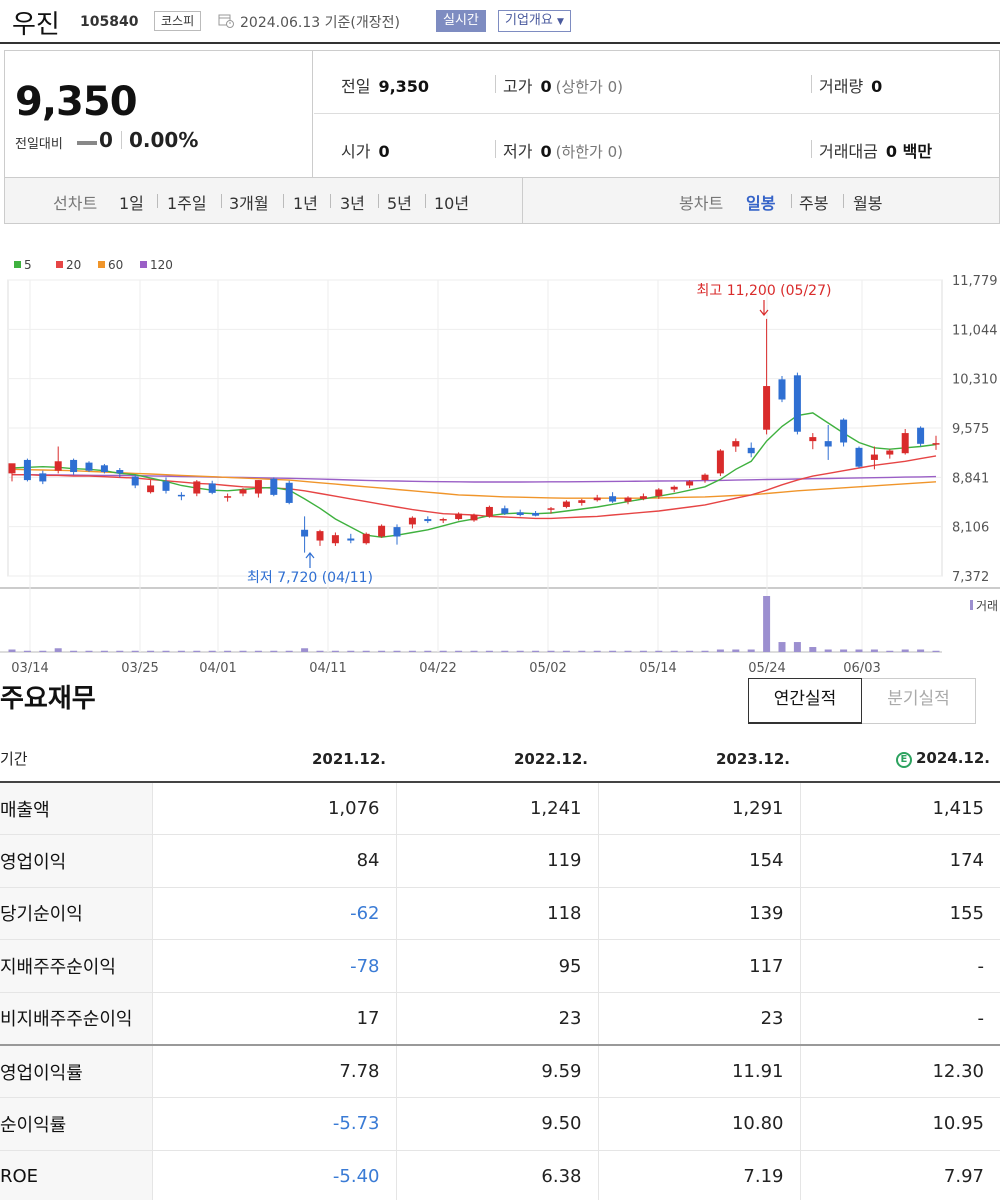 The height and width of the screenshot is (1200, 1000). I want to click on realtime-button: 실시간, so click(461, 21).